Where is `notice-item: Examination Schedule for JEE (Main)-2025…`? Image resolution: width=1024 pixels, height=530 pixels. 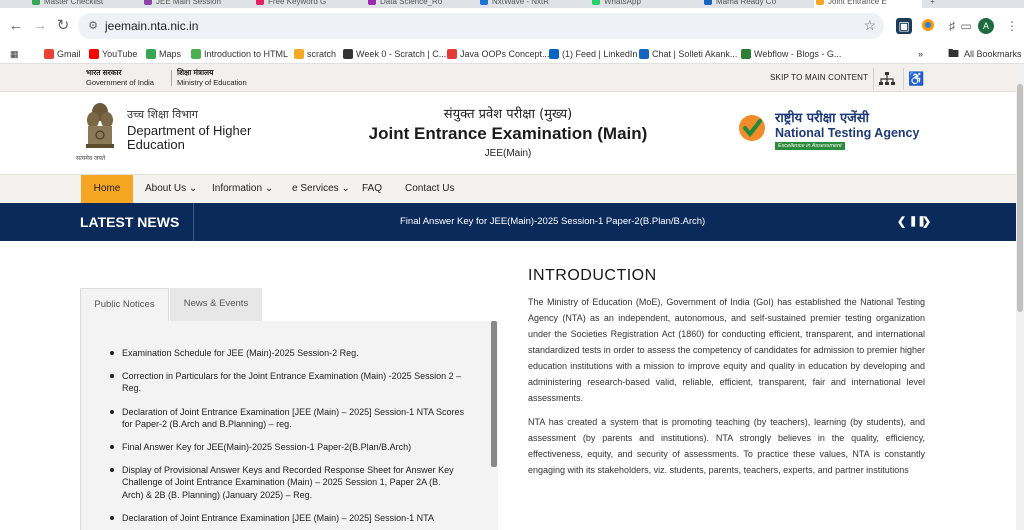
notice-item: Examination Schedule for JEE (Main)-2025… is located at coordinates (286, 353).